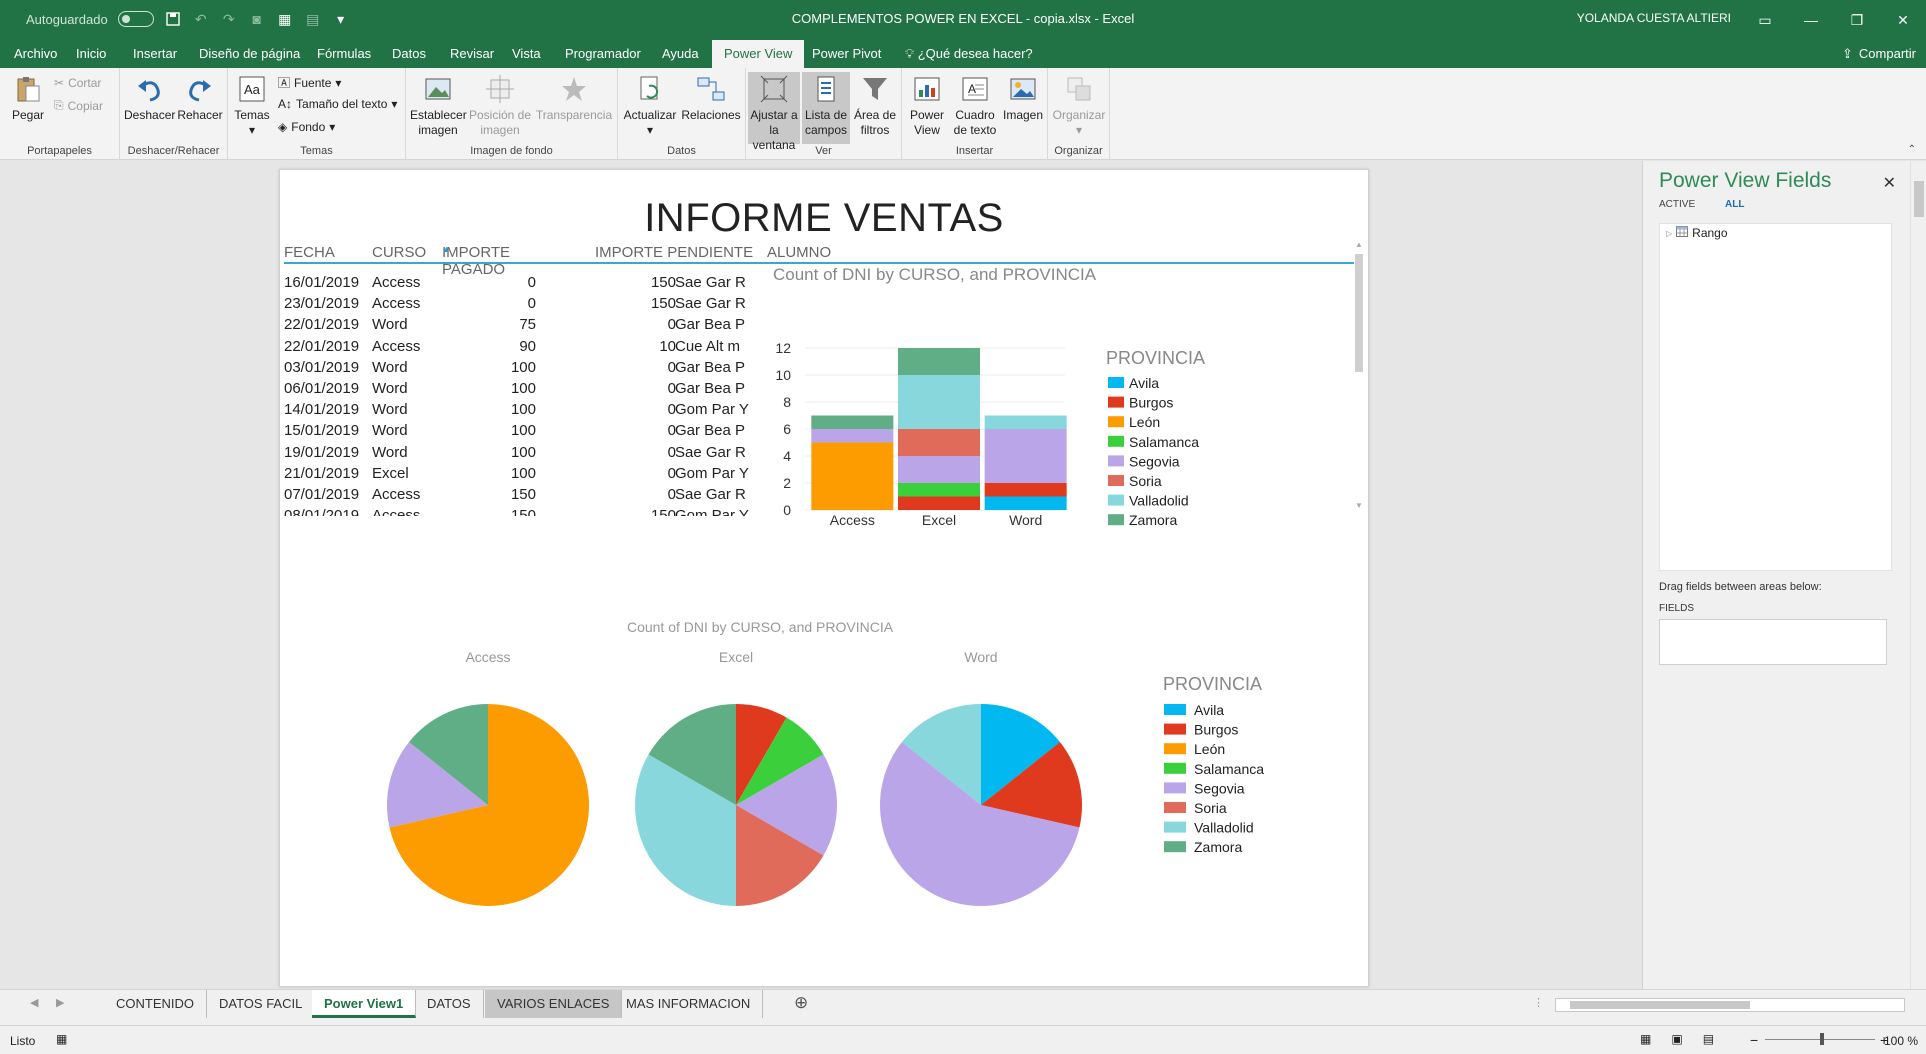 This screenshot has width=1926, height=1054. I want to click on paste-button: Pegar, so click(28, 97).